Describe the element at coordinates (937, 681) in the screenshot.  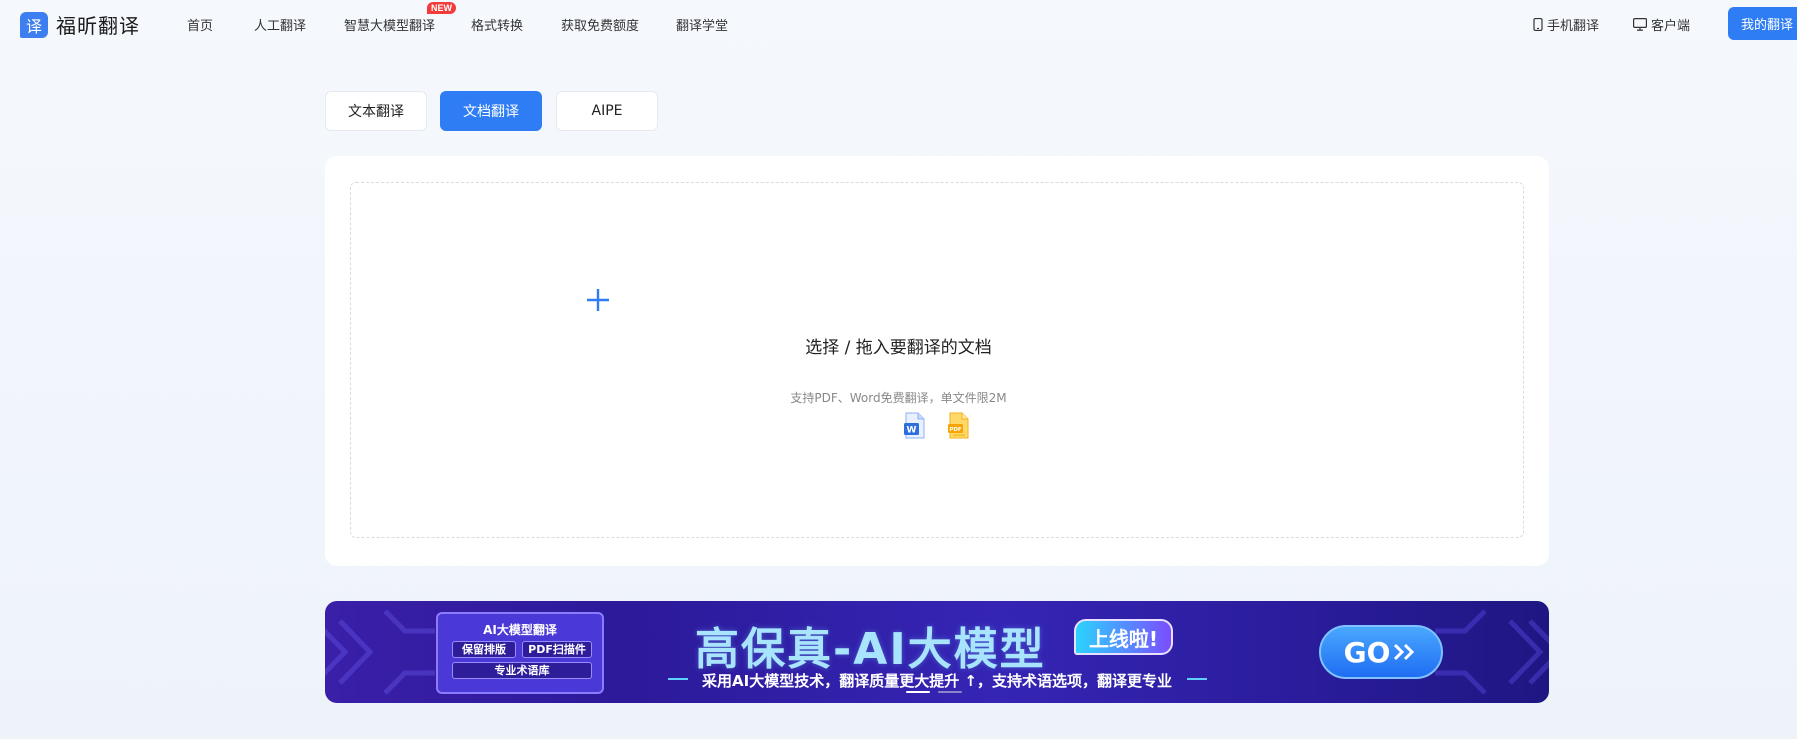
I see `banner-subline: 采用AI大模型技术，翻译质量更大提升 ↑，支持术语选项，翻译更专业` at that location.